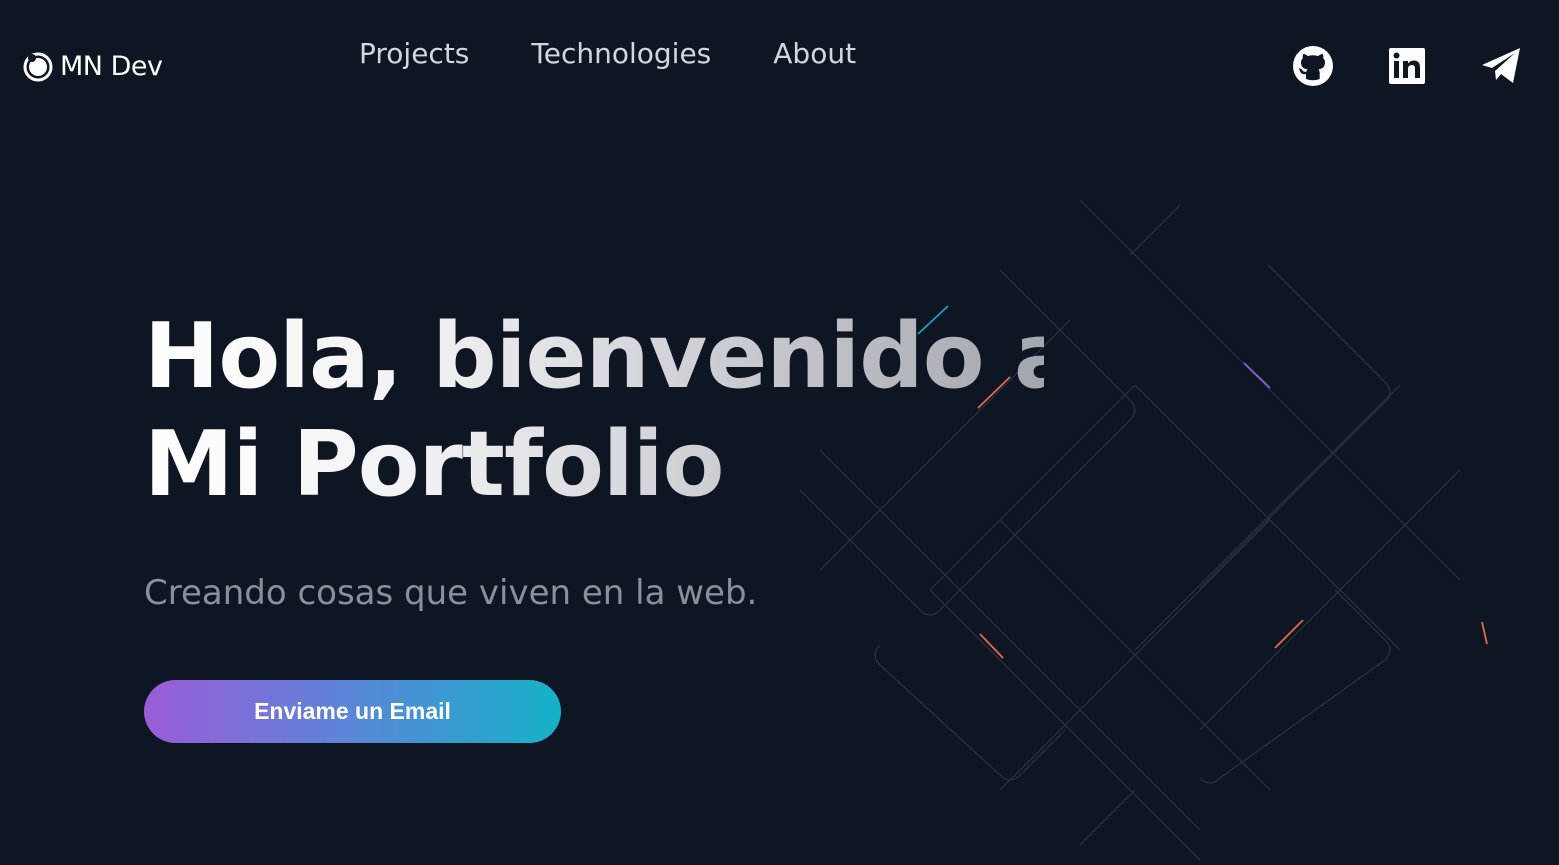  I want to click on nav-link-projects: Projects, so click(414, 54).